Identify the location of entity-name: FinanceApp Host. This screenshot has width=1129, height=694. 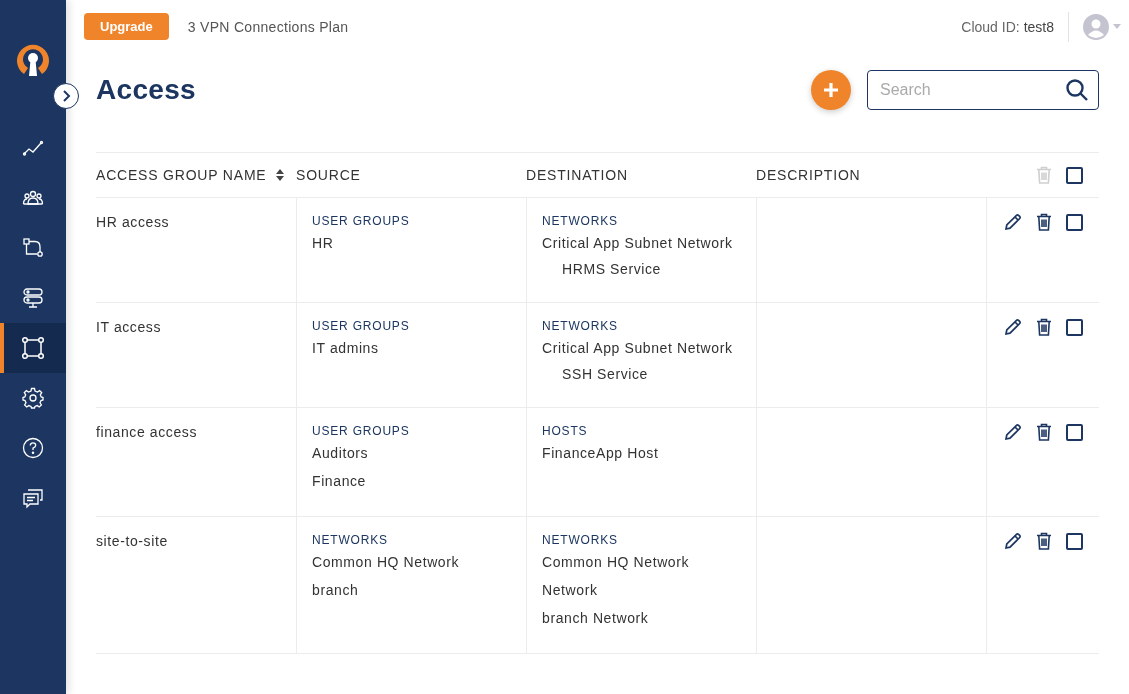
(600, 453).